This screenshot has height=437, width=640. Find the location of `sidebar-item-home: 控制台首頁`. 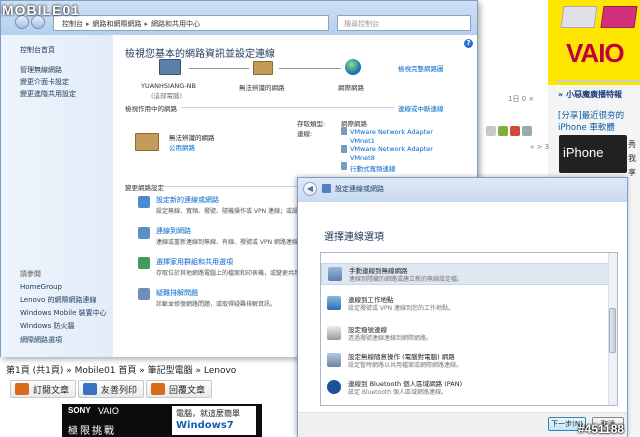

sidebar-item-home: 控制台首頁 is located at coordinates (37, 50).